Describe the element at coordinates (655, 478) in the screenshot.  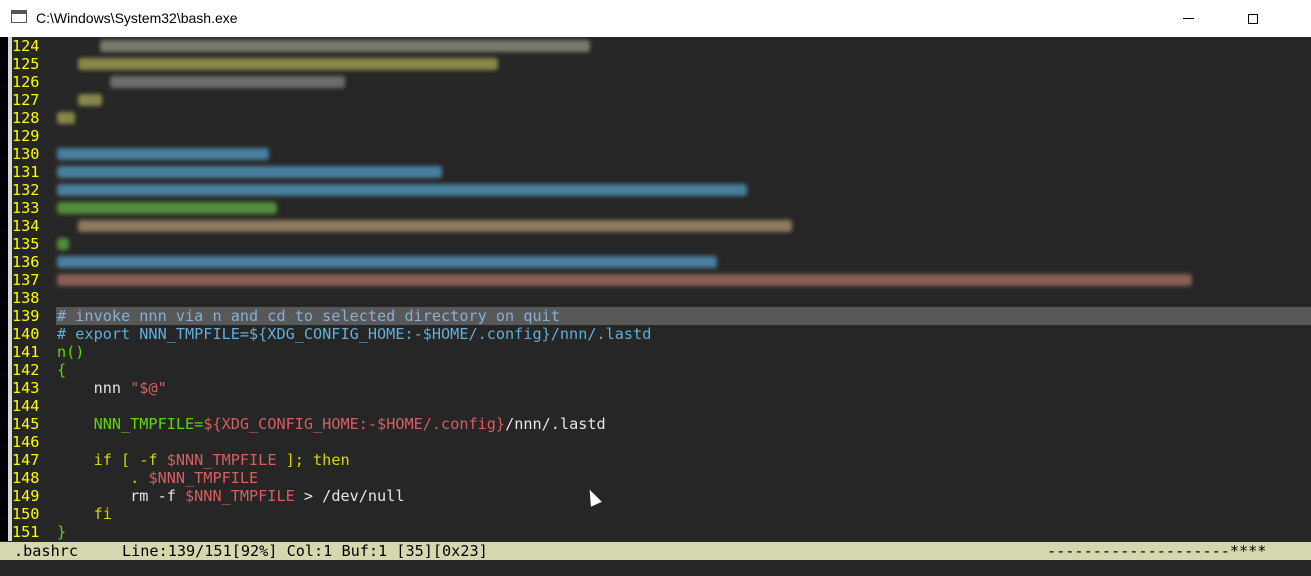
I see `code-line: 148 . $NNN_TMPFILE` at that location.